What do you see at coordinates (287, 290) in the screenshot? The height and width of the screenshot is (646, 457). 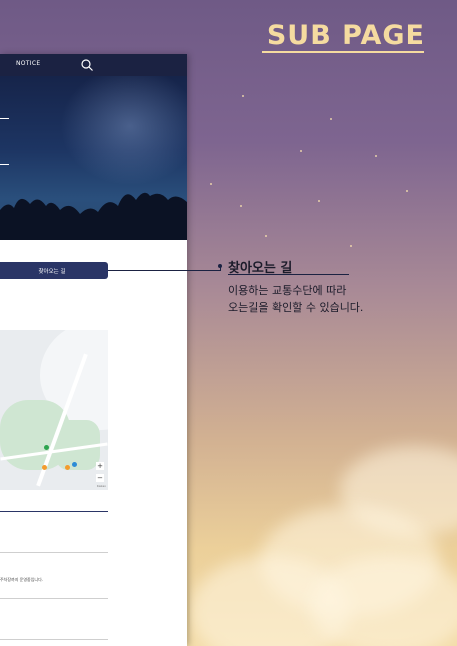 I see `callout-body-line: 이용하는 교통수단에 따라` at bounding box center [287, 290].